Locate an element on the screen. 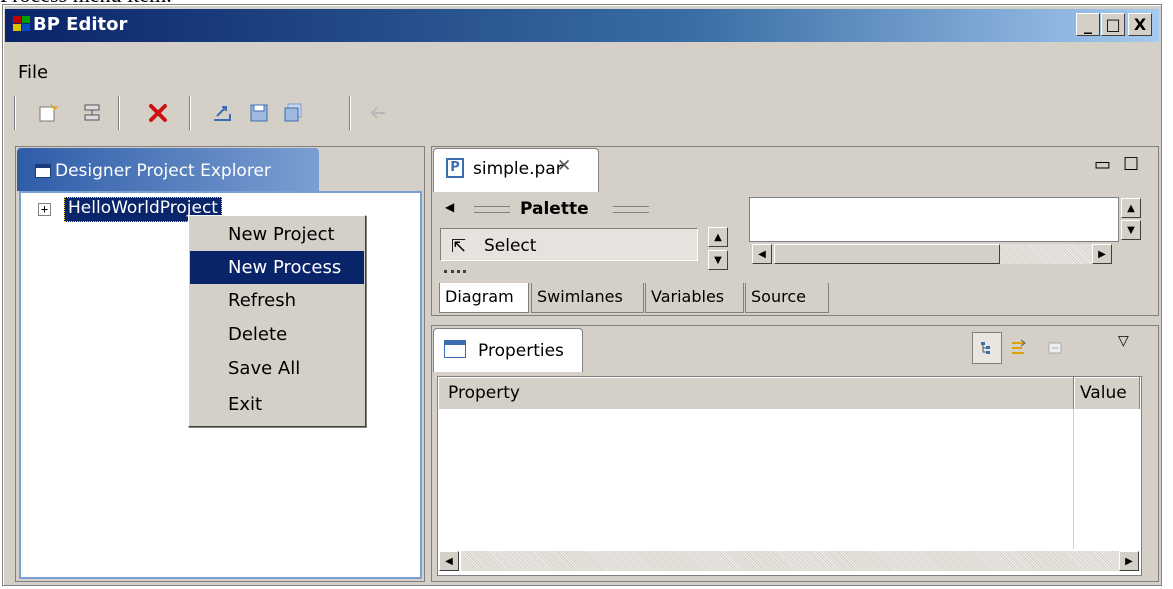 This screenshot has width=1173, height=589. save-all-icon is located at coordinates (293, 113).